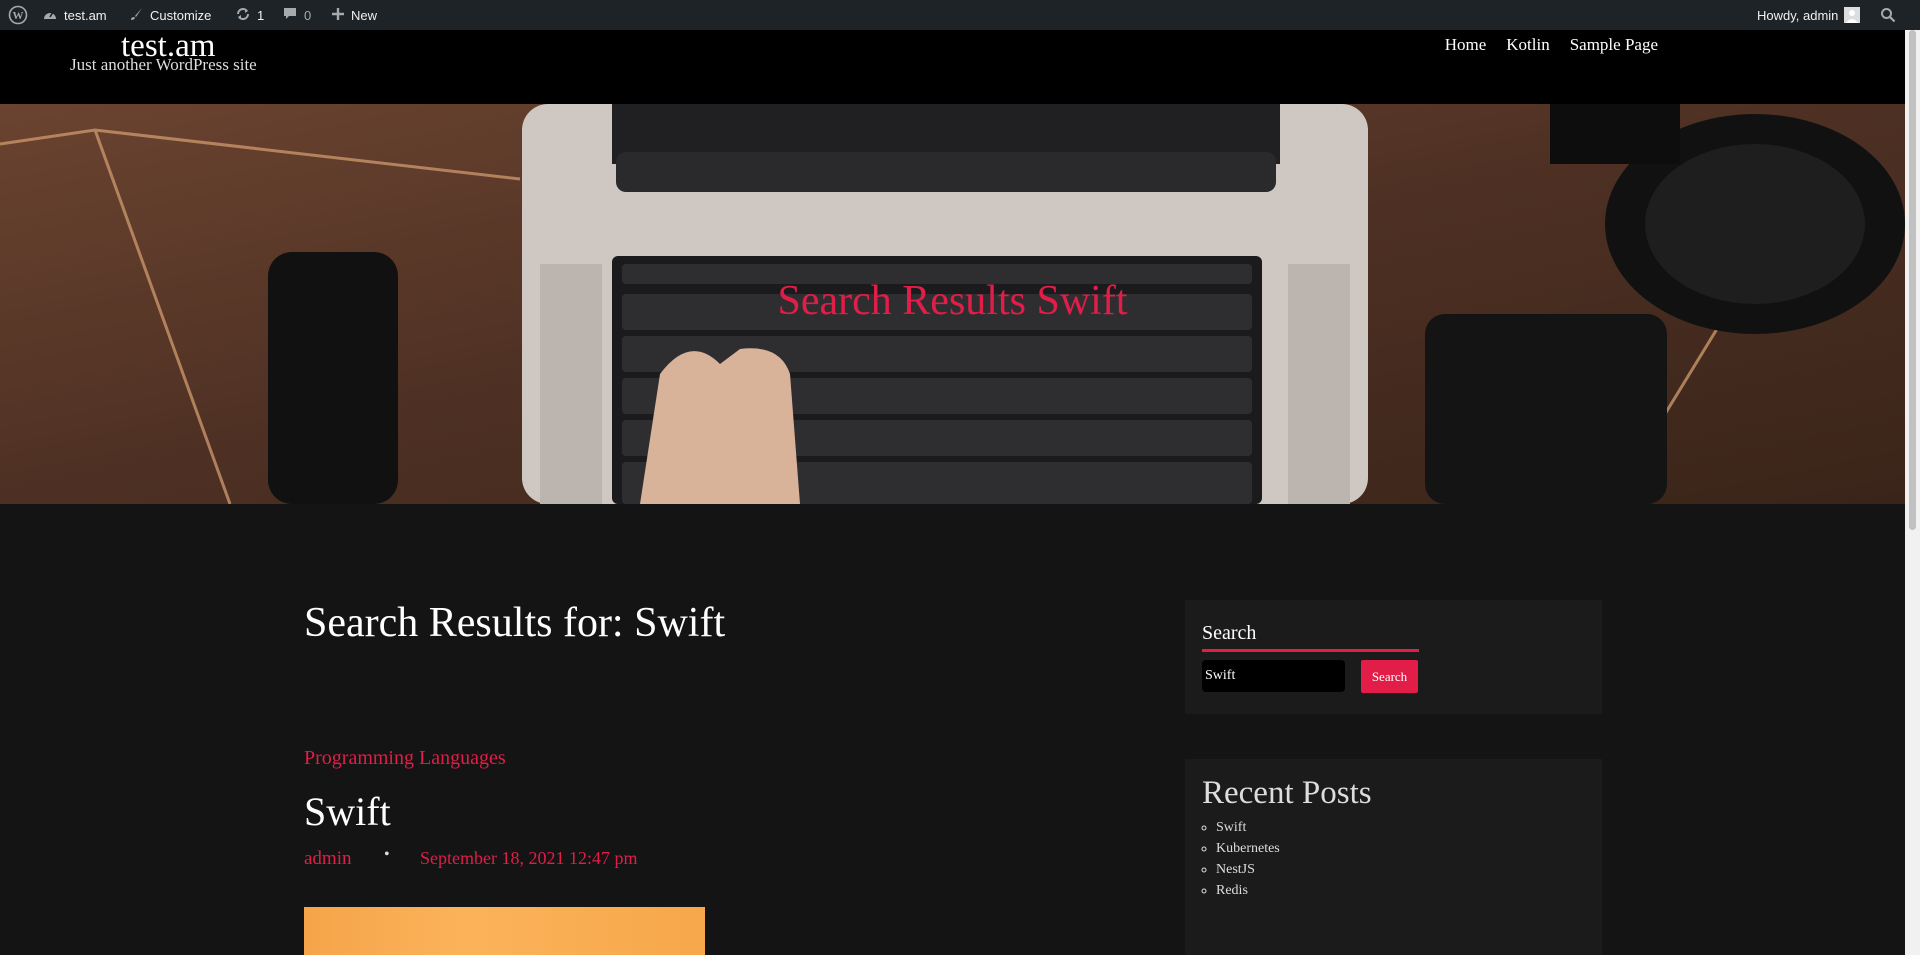 Image resolution: width=1920 pixels, height=955 pixels. Describe the element at coordinates (1466, 45) in the screenshot. I see `nav-item-home: Home` at that location.